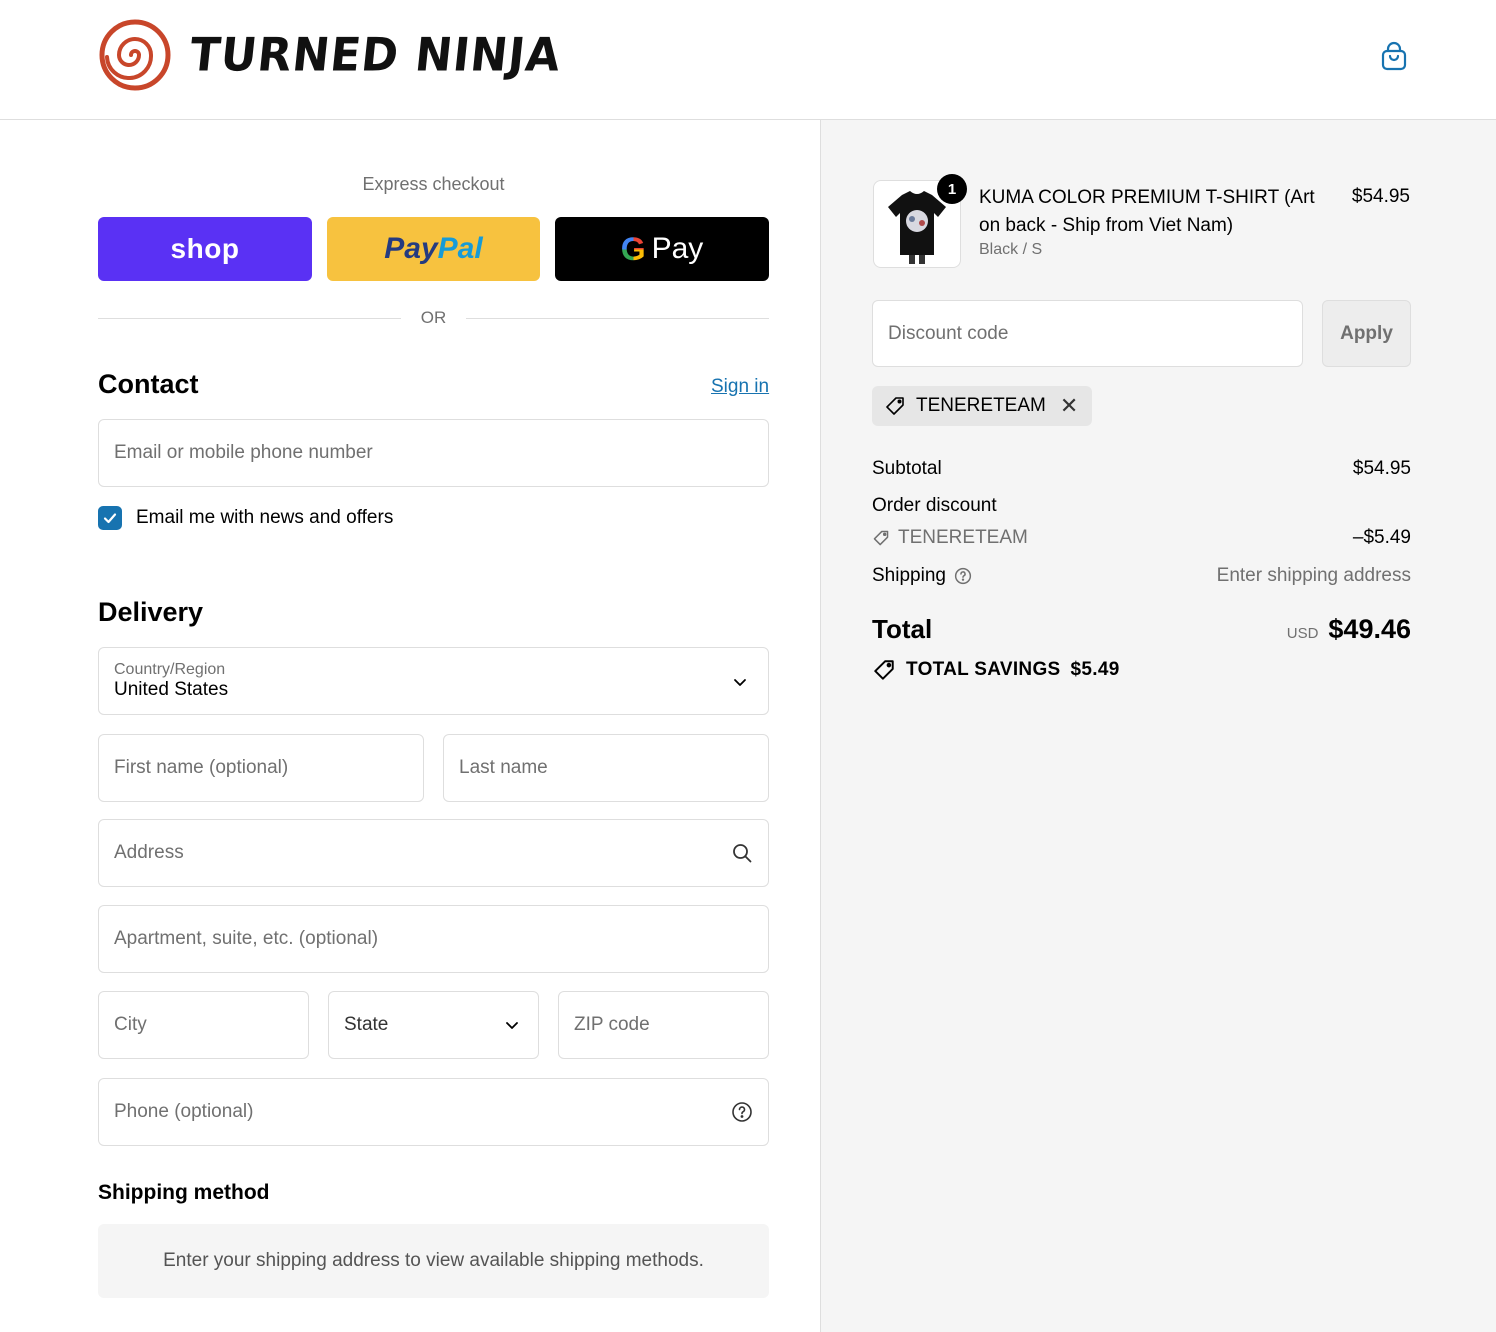 The image size is (1496, 1332). I want to click on currency-code: USD, so click(1302, 633).